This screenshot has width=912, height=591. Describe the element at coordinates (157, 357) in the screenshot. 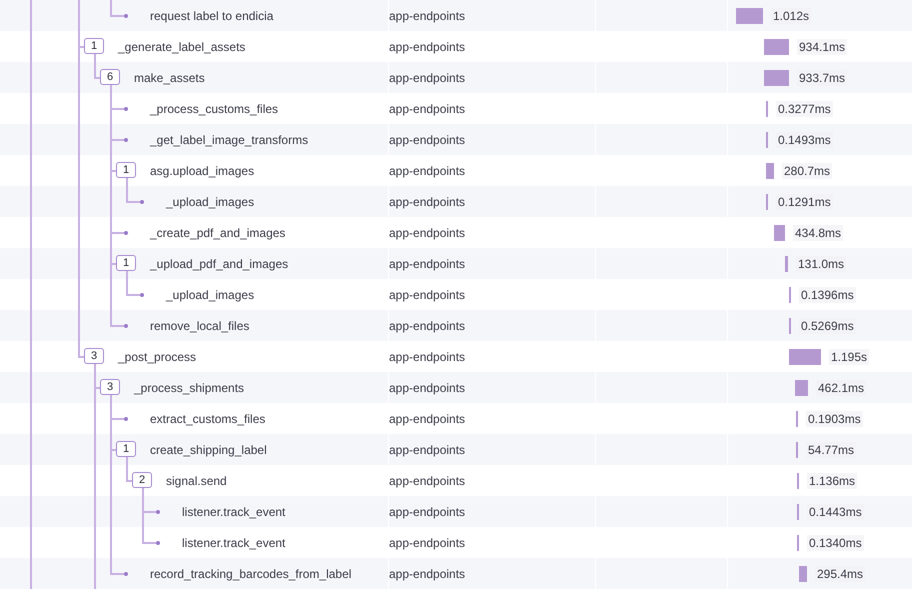

I see `span-name: _post_process` at that location.